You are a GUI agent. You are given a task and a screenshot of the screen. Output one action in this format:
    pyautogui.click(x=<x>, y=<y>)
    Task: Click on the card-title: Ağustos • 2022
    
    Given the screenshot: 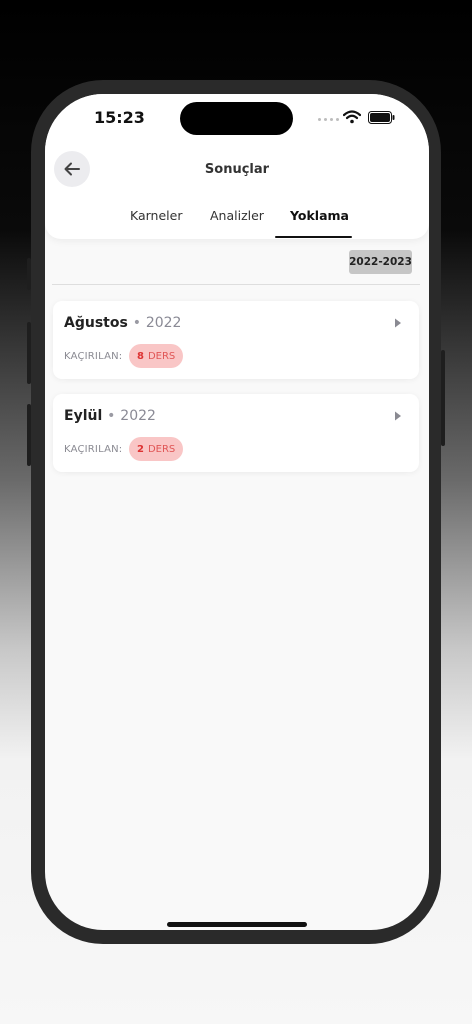 What is the action you would take?
    pyautogui.click(x=122, y=323)
    